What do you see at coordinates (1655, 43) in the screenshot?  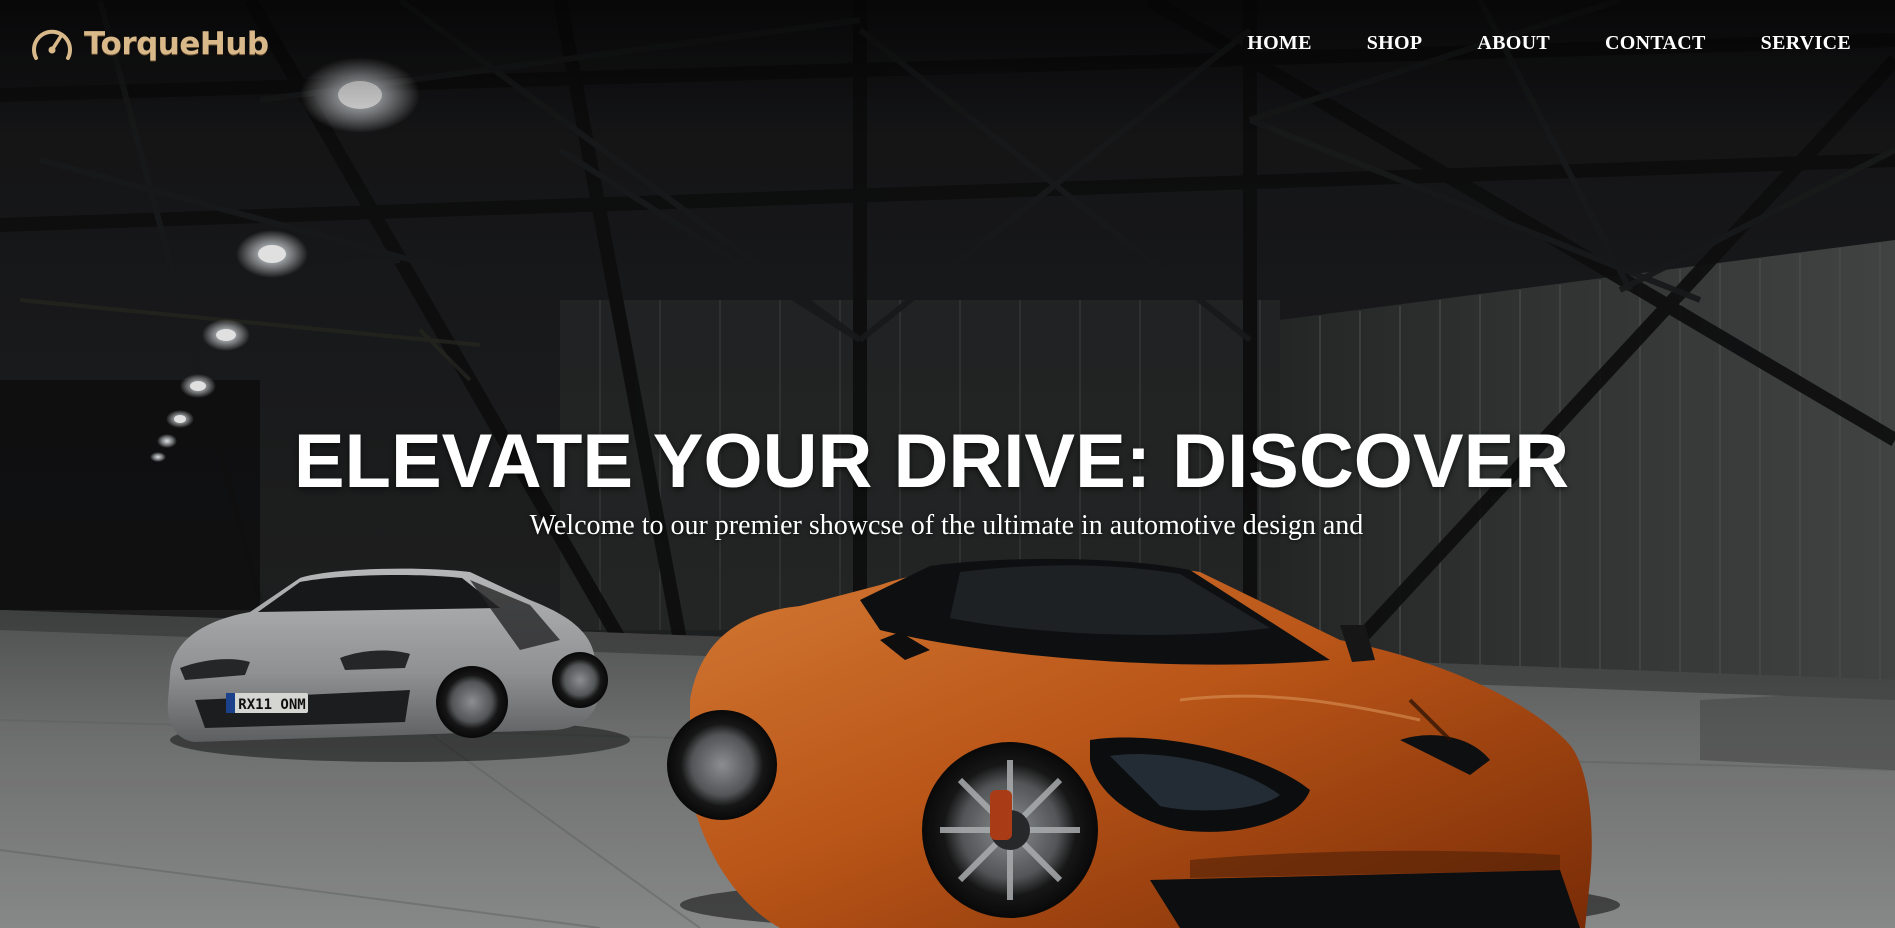 I see `nav-contact: CONTACT` at bounding box center [1655, 43].